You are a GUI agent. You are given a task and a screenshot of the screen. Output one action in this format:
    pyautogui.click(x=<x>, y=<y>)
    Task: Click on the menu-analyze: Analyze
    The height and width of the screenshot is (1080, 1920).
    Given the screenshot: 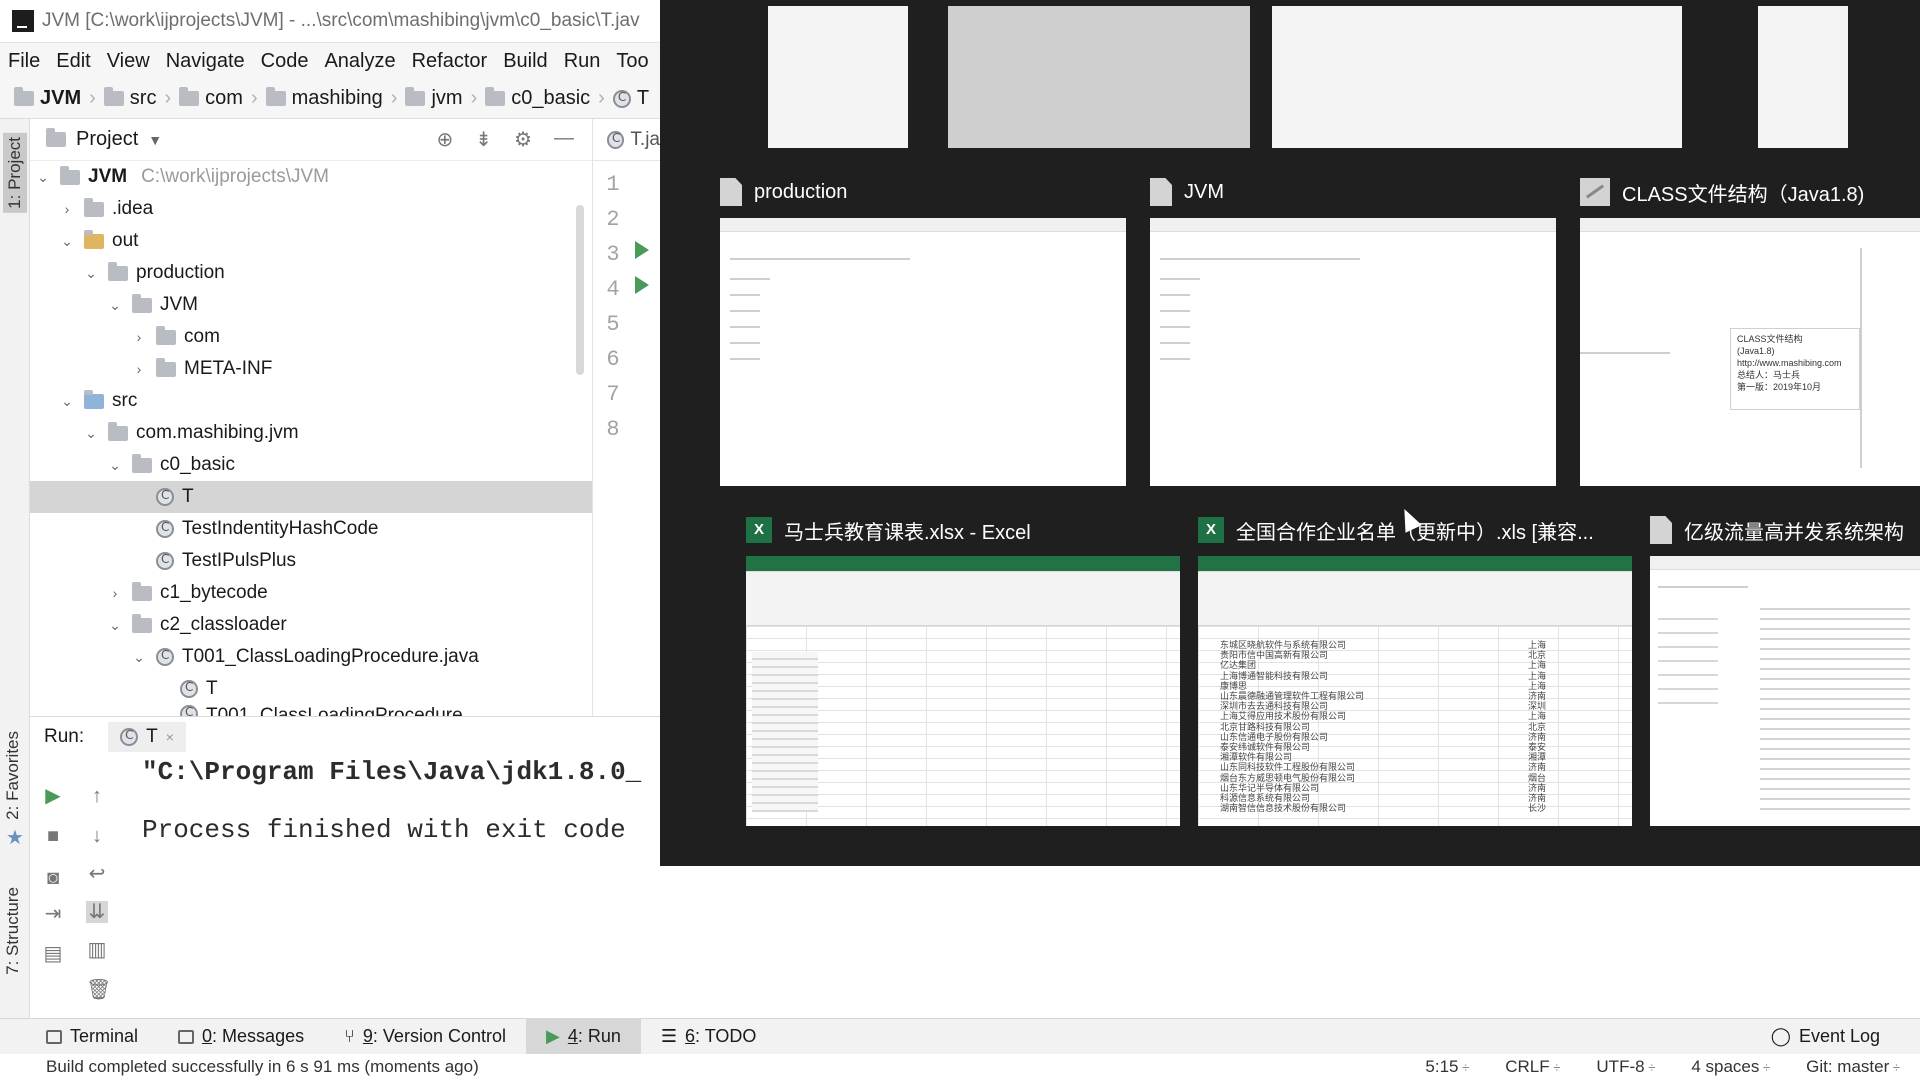 What is the action you would take?
    pyautogui.click(x=359, y=61)
    